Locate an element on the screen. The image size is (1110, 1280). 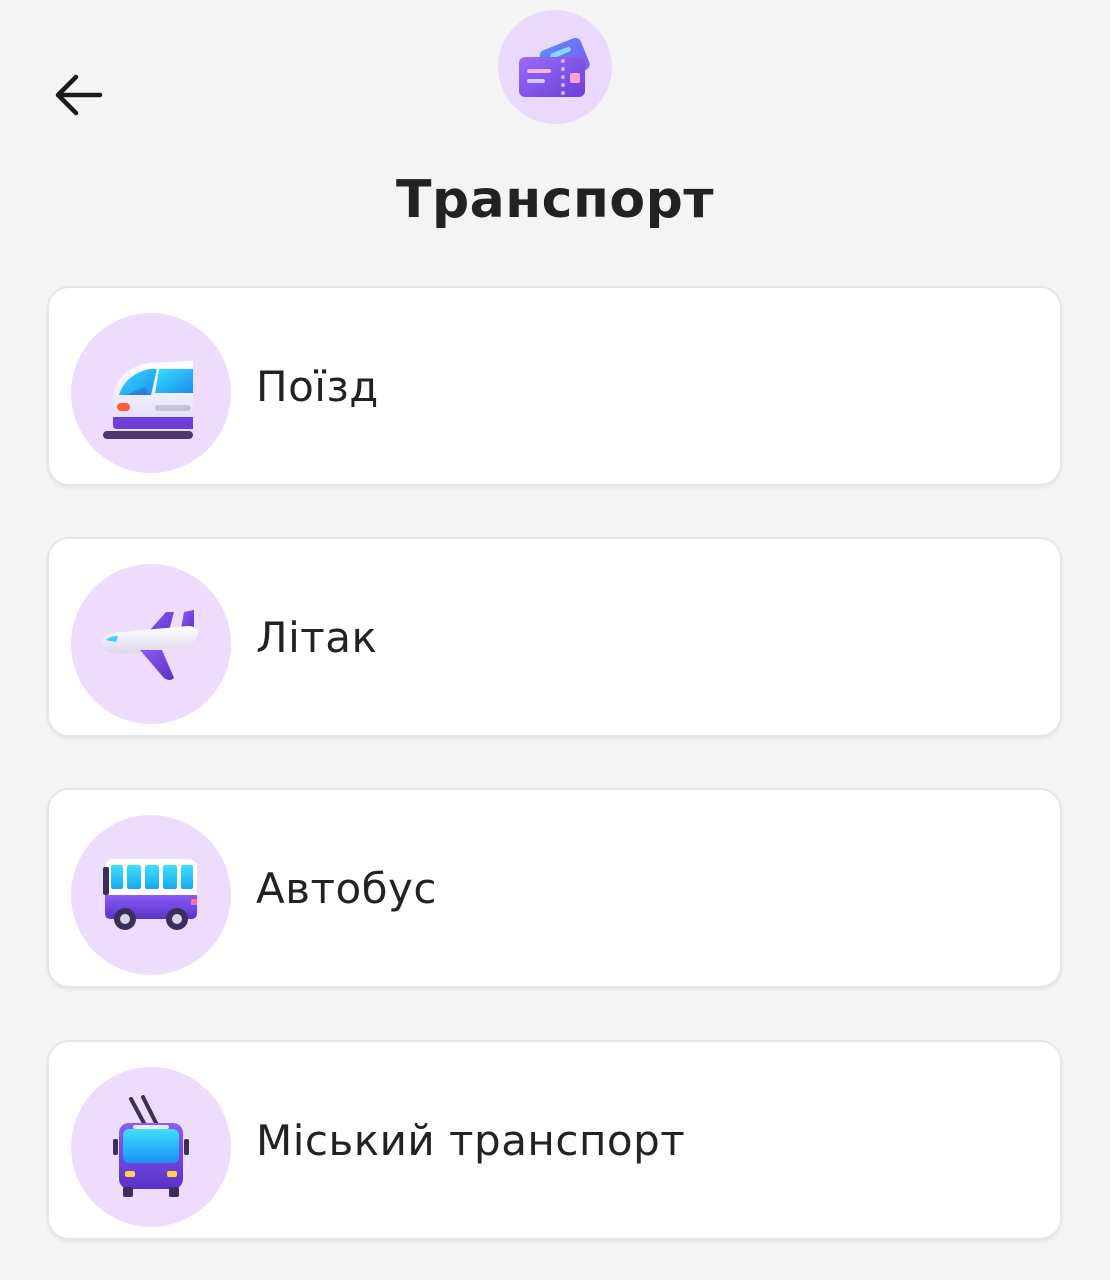
item-label: Літак is located at coordinates (317, 637).